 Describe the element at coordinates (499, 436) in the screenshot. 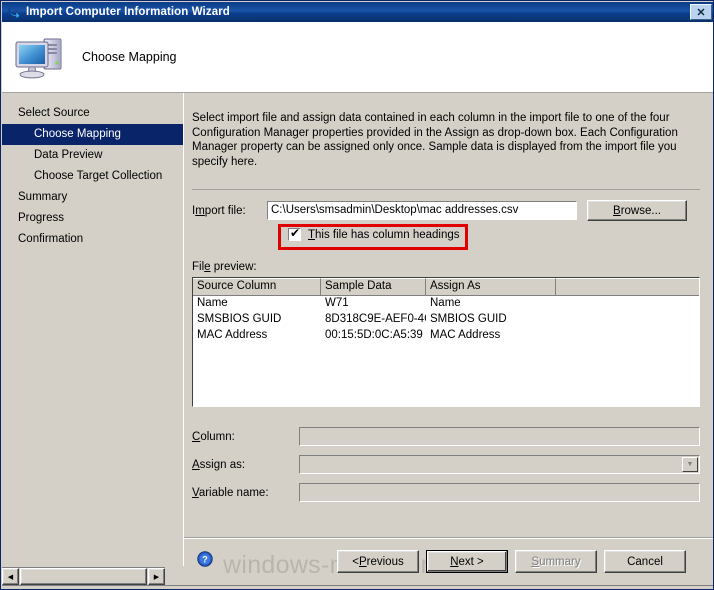

I see `column-field-input` at that location.